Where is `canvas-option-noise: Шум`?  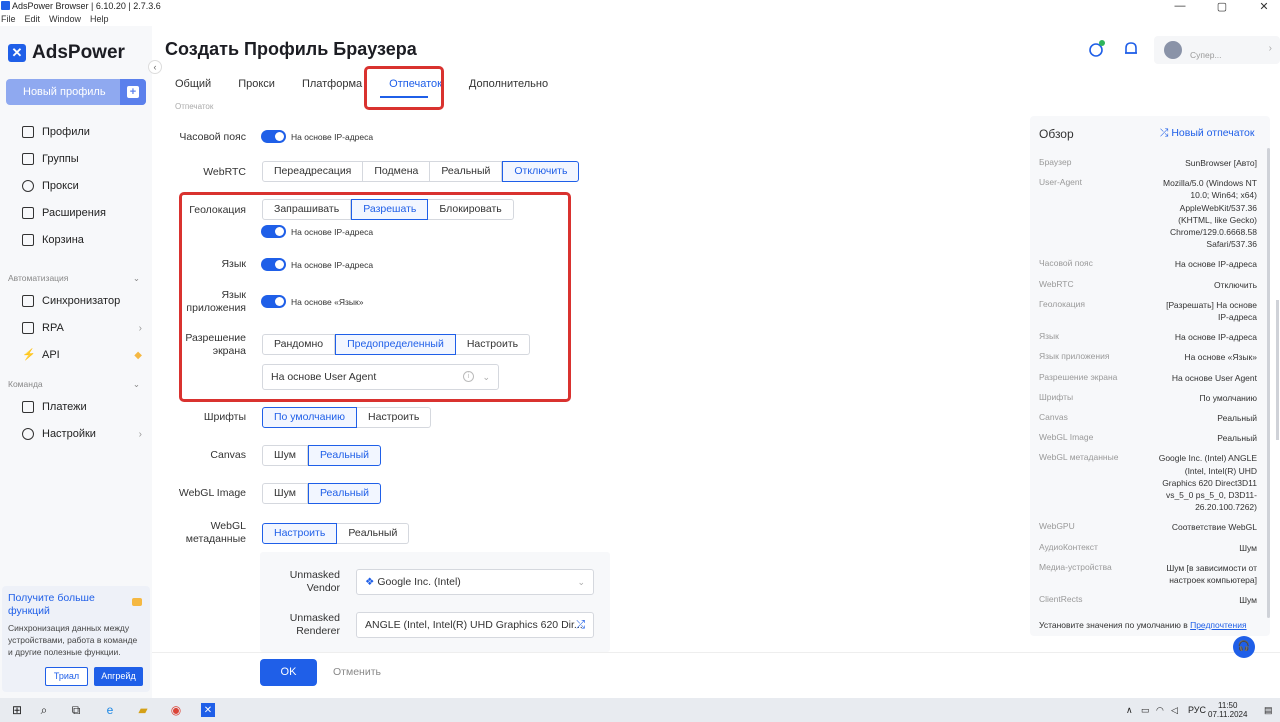 canvas-option-noise: Шум is located at coordinates (285, 455).